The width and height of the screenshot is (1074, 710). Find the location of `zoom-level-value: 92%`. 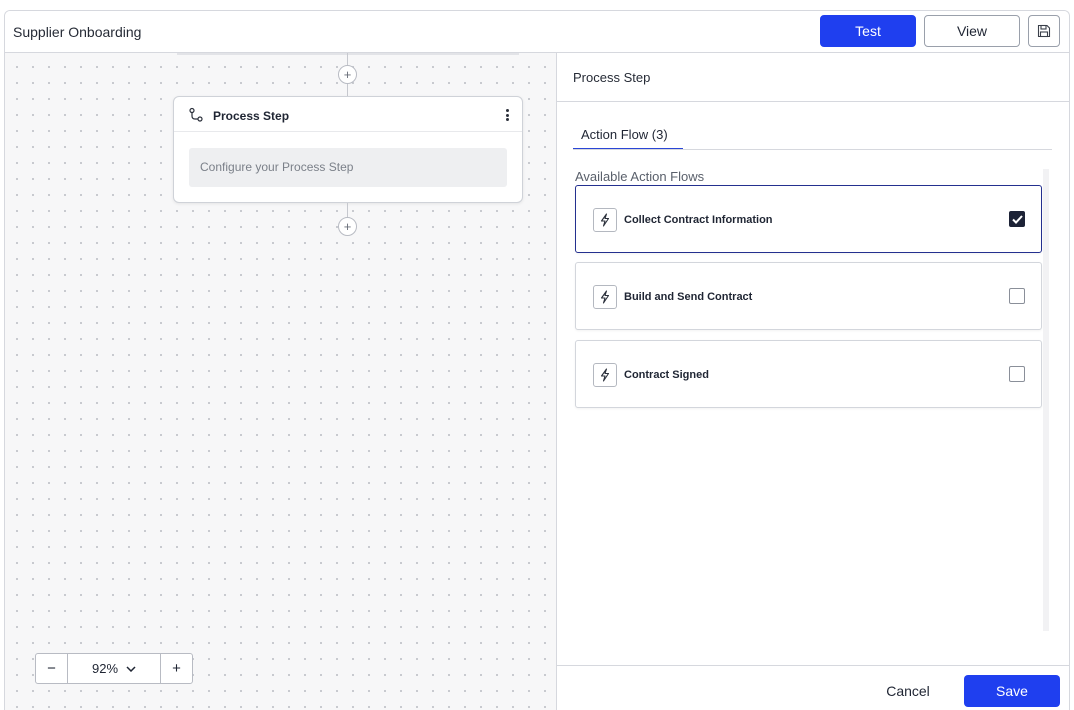

zoom-level-value: 92% is located at coordinates (105, 668).